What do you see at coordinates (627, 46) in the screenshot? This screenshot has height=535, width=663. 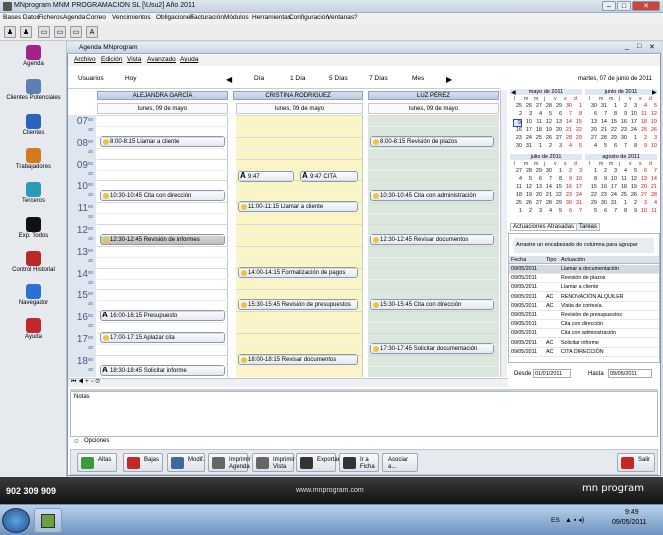 I see `agenda-minimize-button: _` at bounding box center [627, 46].